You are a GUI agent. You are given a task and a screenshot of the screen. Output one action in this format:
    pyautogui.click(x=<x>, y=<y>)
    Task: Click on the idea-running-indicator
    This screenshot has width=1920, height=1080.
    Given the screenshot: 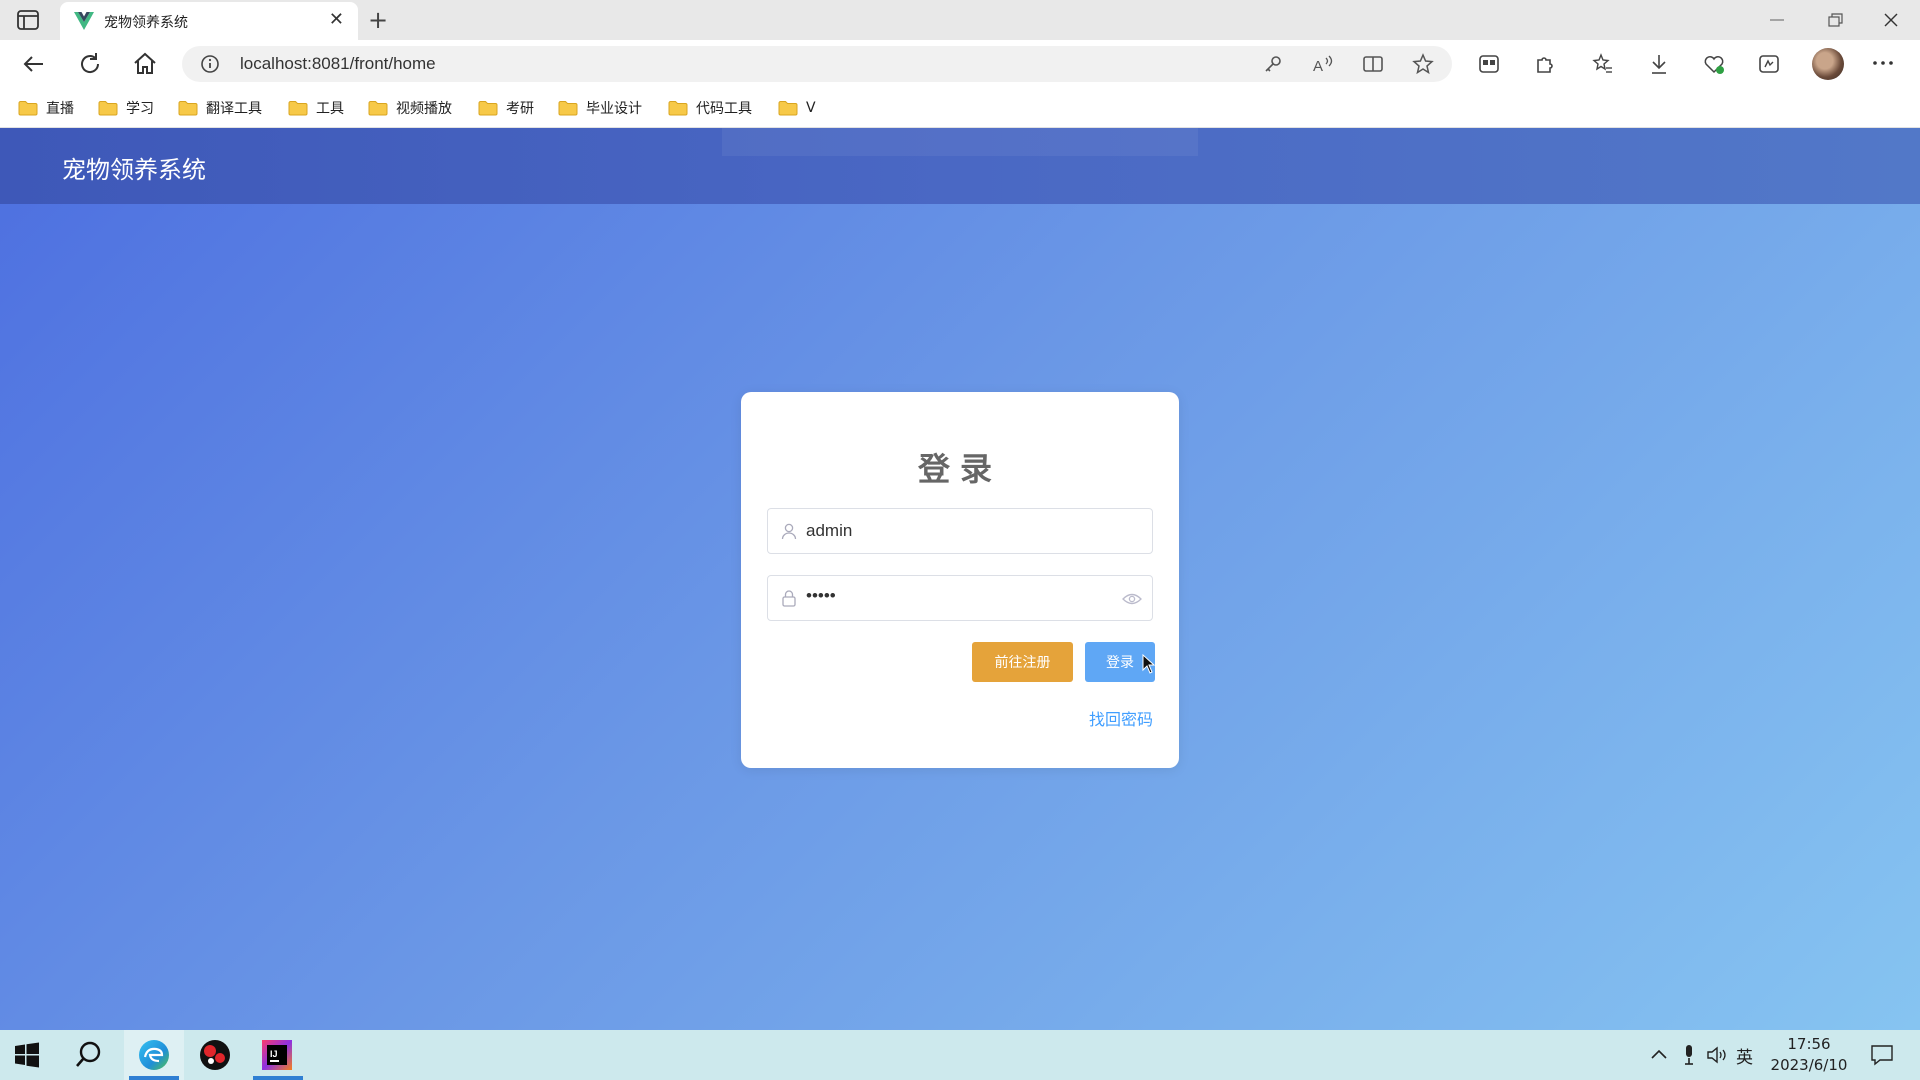 What is the action you would take?
    pyautogui.click(x=278, y=1078)
    